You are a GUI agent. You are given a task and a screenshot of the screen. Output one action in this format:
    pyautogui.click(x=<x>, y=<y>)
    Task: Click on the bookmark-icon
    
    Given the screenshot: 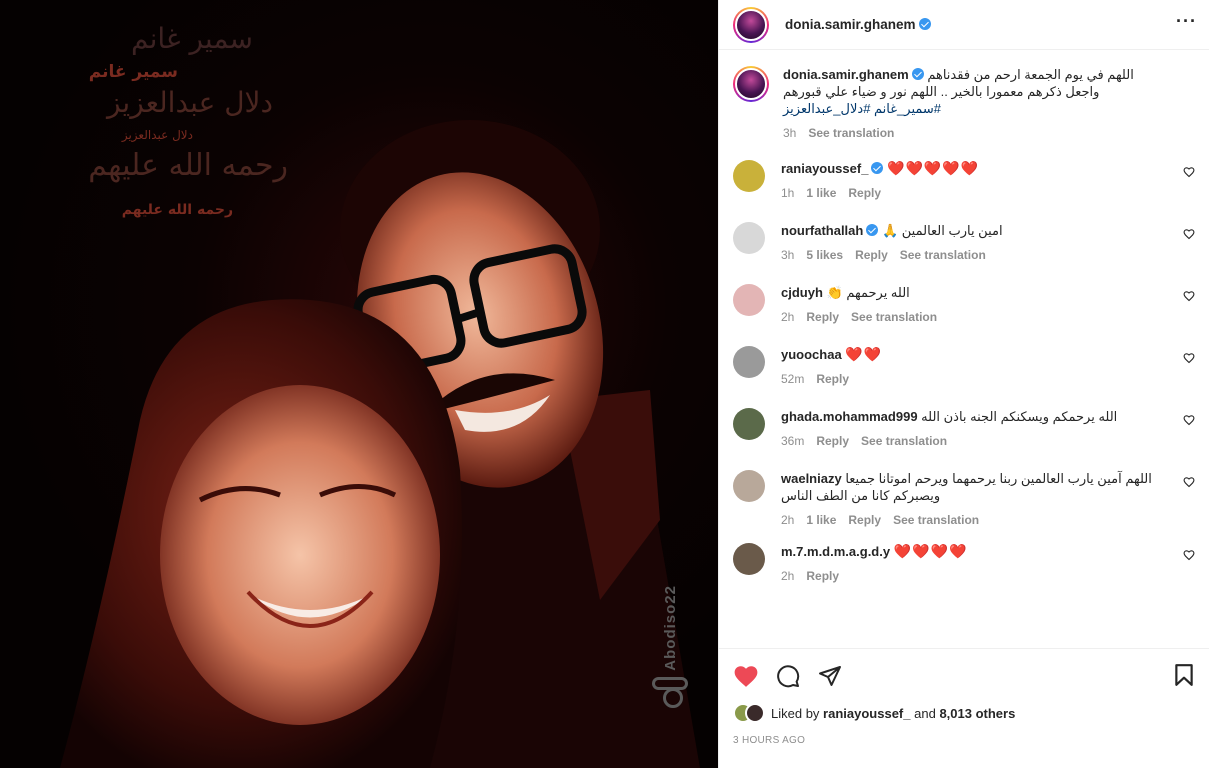 What is the action you would take?
    pyautogui.click(x=1184, y=675)
    